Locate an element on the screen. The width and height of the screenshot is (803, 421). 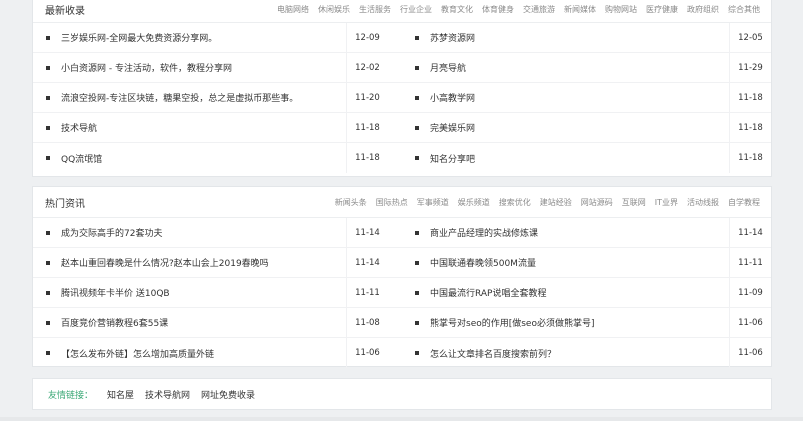
tab-category-9: 医疗健康 is located at coordinates (662, 9).